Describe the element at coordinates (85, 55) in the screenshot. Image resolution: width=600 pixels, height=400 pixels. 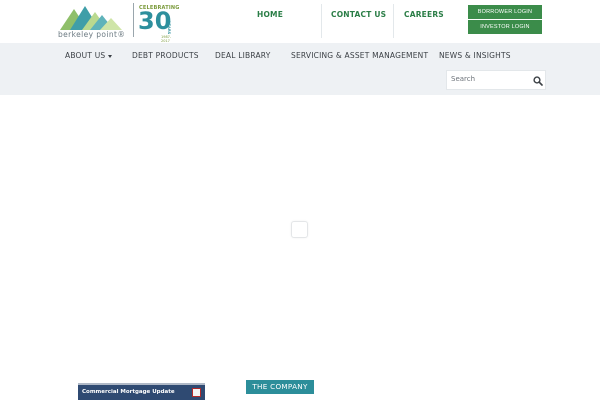
I see `nav-item-label: ABOUT US` at that location.